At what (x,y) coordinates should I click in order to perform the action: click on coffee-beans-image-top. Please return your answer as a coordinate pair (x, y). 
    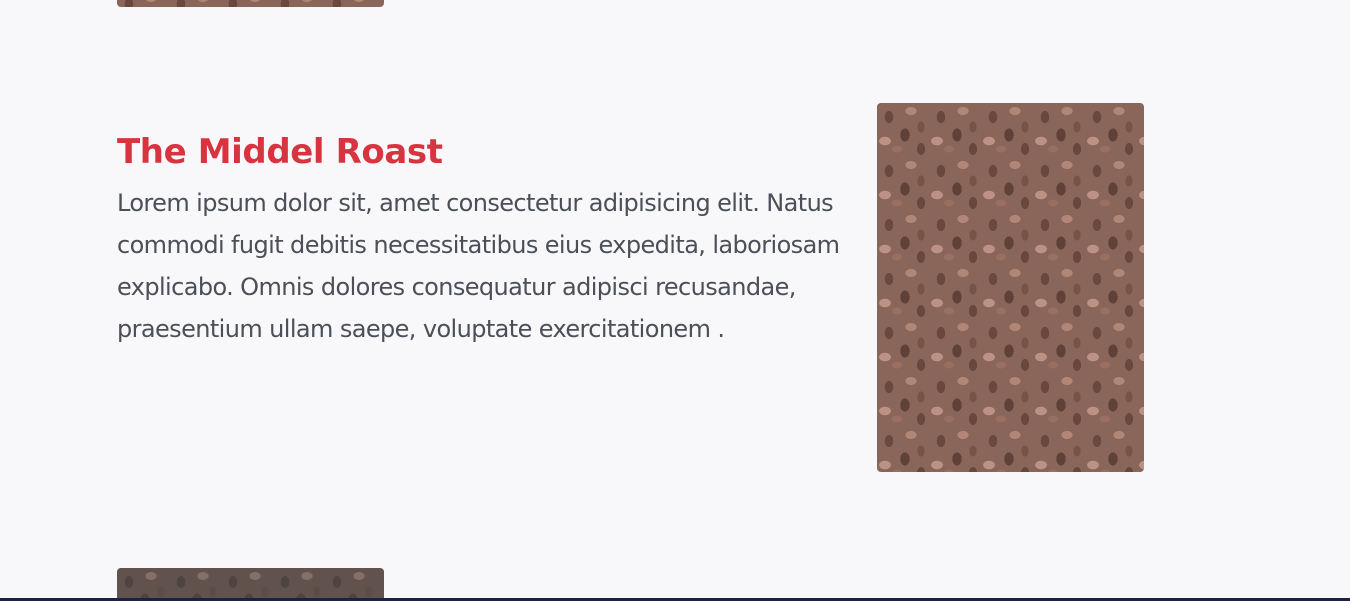
    Looking at the image, I should click on (250, 3).